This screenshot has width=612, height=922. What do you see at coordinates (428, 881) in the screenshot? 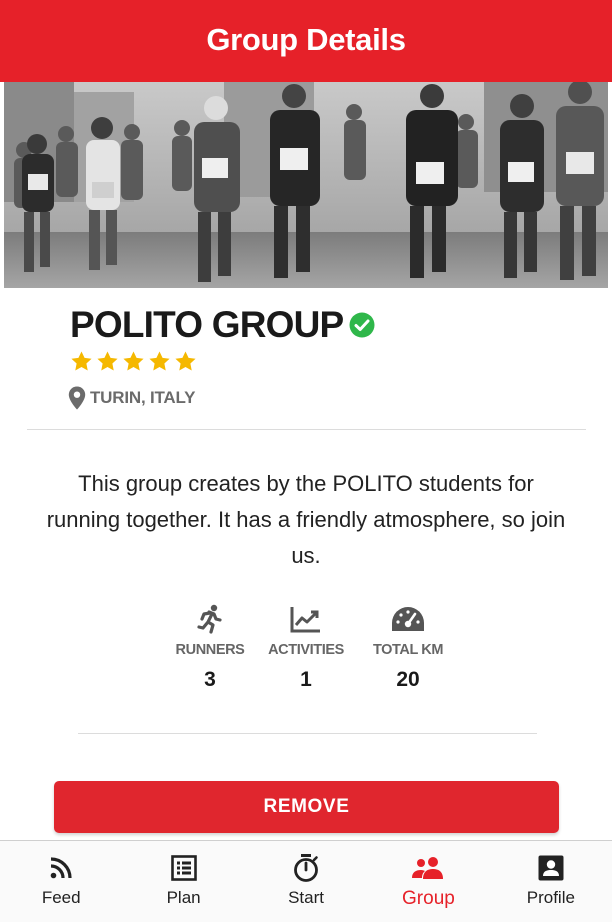
I see `tab-group: Group` at bounding box center [428, 881].